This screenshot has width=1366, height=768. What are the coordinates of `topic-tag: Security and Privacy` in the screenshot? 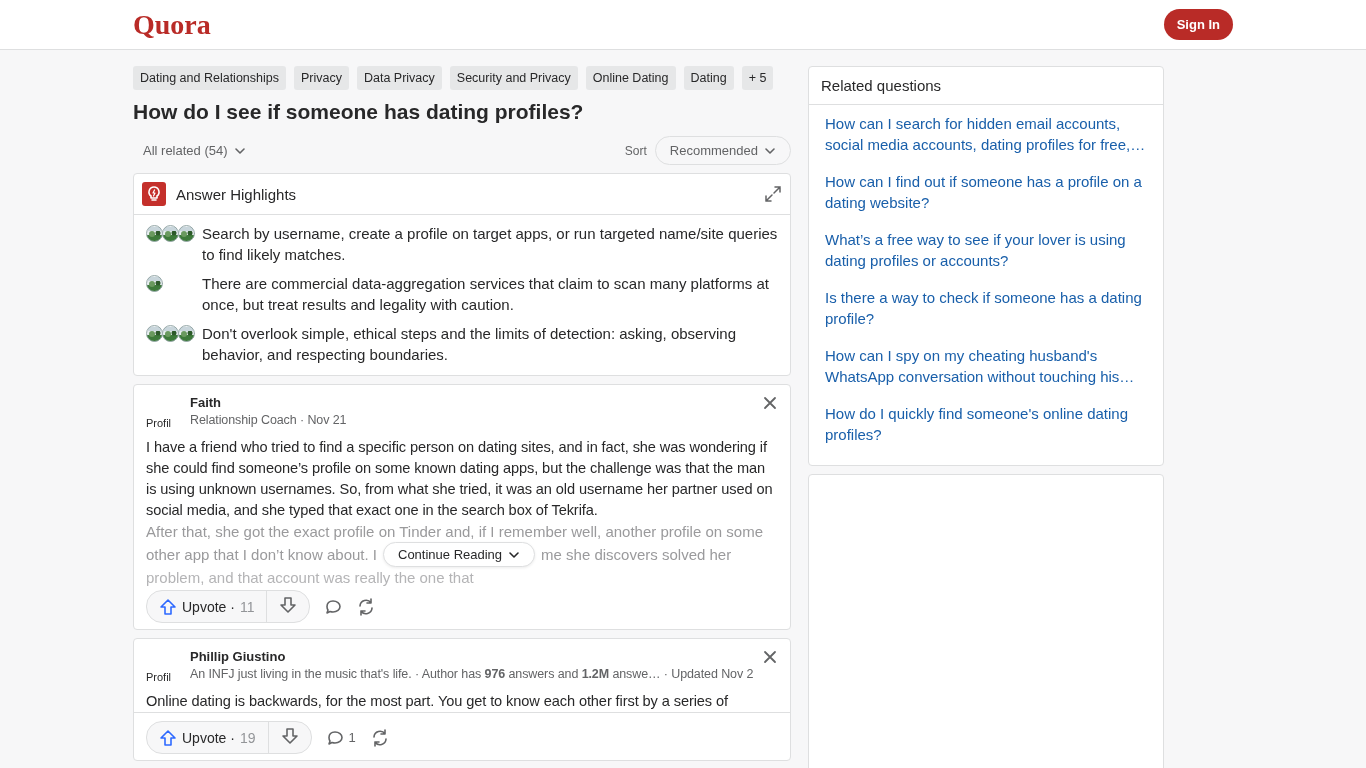 It's located at (513, 78).